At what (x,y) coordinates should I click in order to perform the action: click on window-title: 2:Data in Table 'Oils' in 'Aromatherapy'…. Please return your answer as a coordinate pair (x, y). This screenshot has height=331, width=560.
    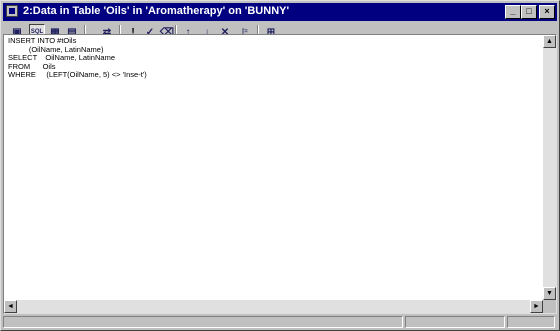
    Looking at the image, I should click on (156, 11).